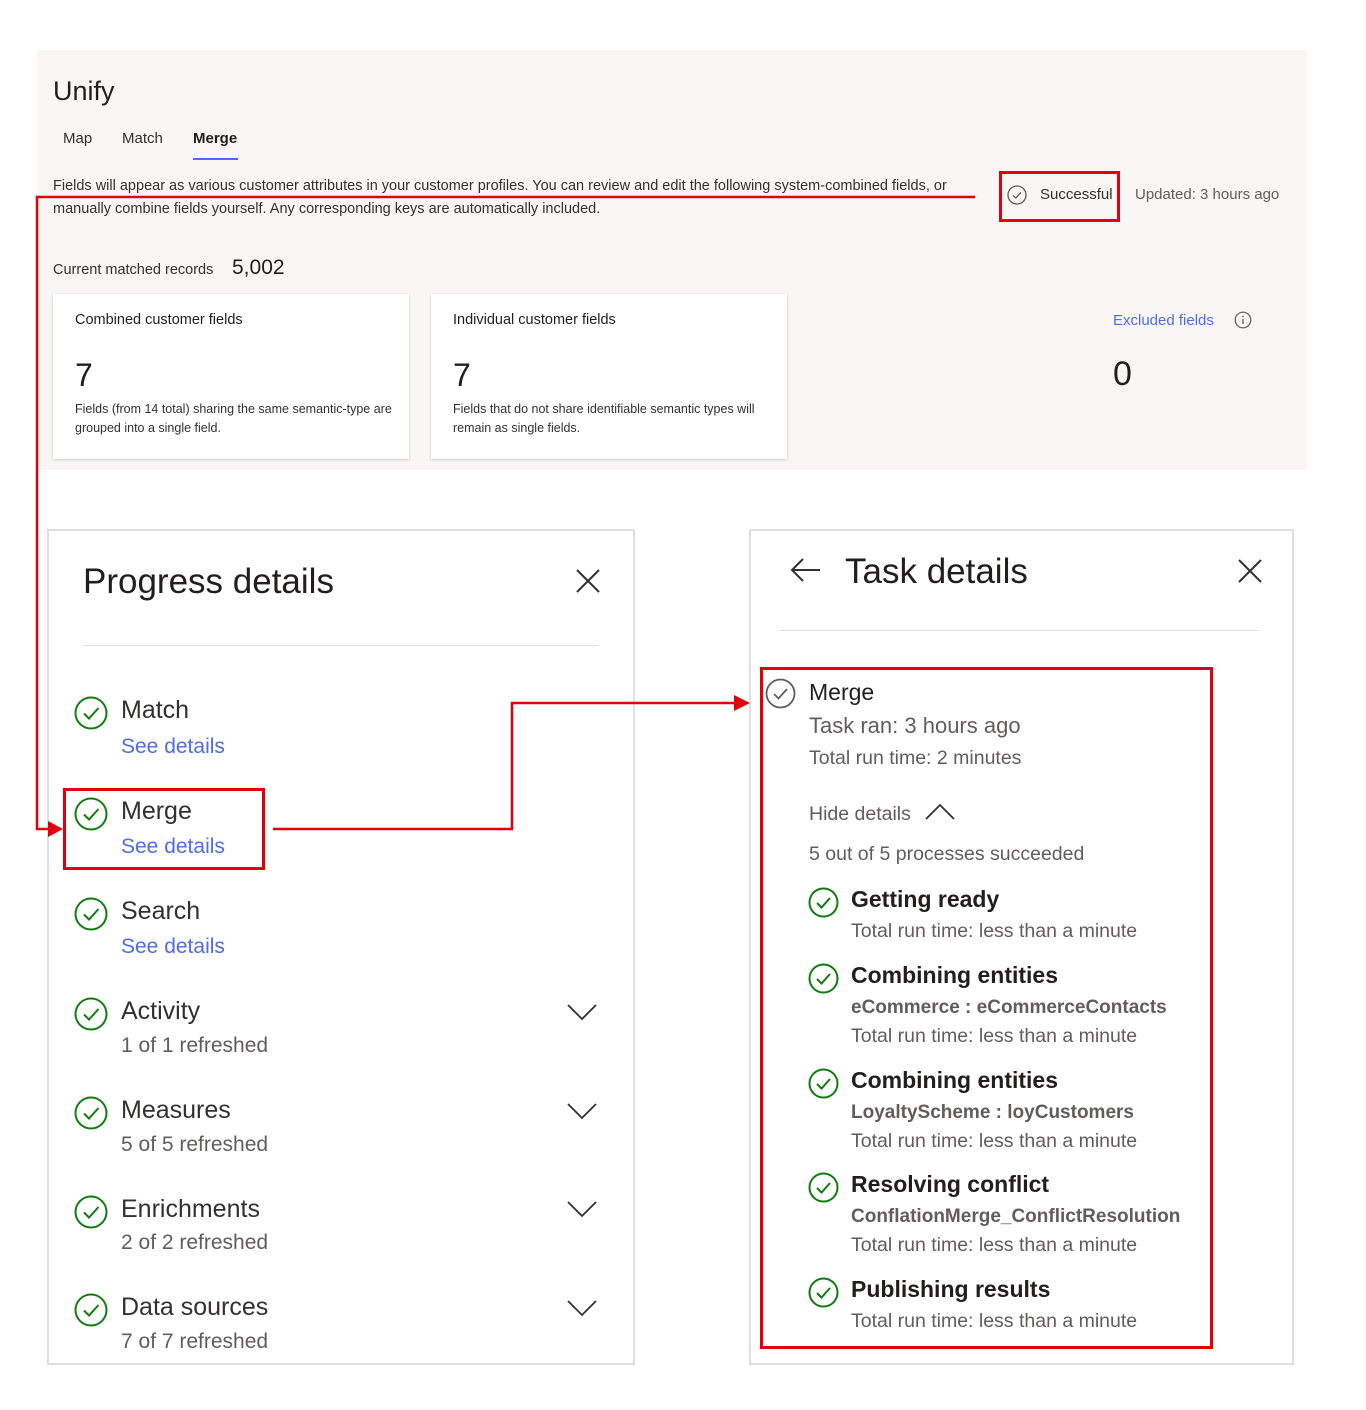  Describe the element at coordinates (215, 159) in the screenshot. I see `active-tab-indicator` at that location.